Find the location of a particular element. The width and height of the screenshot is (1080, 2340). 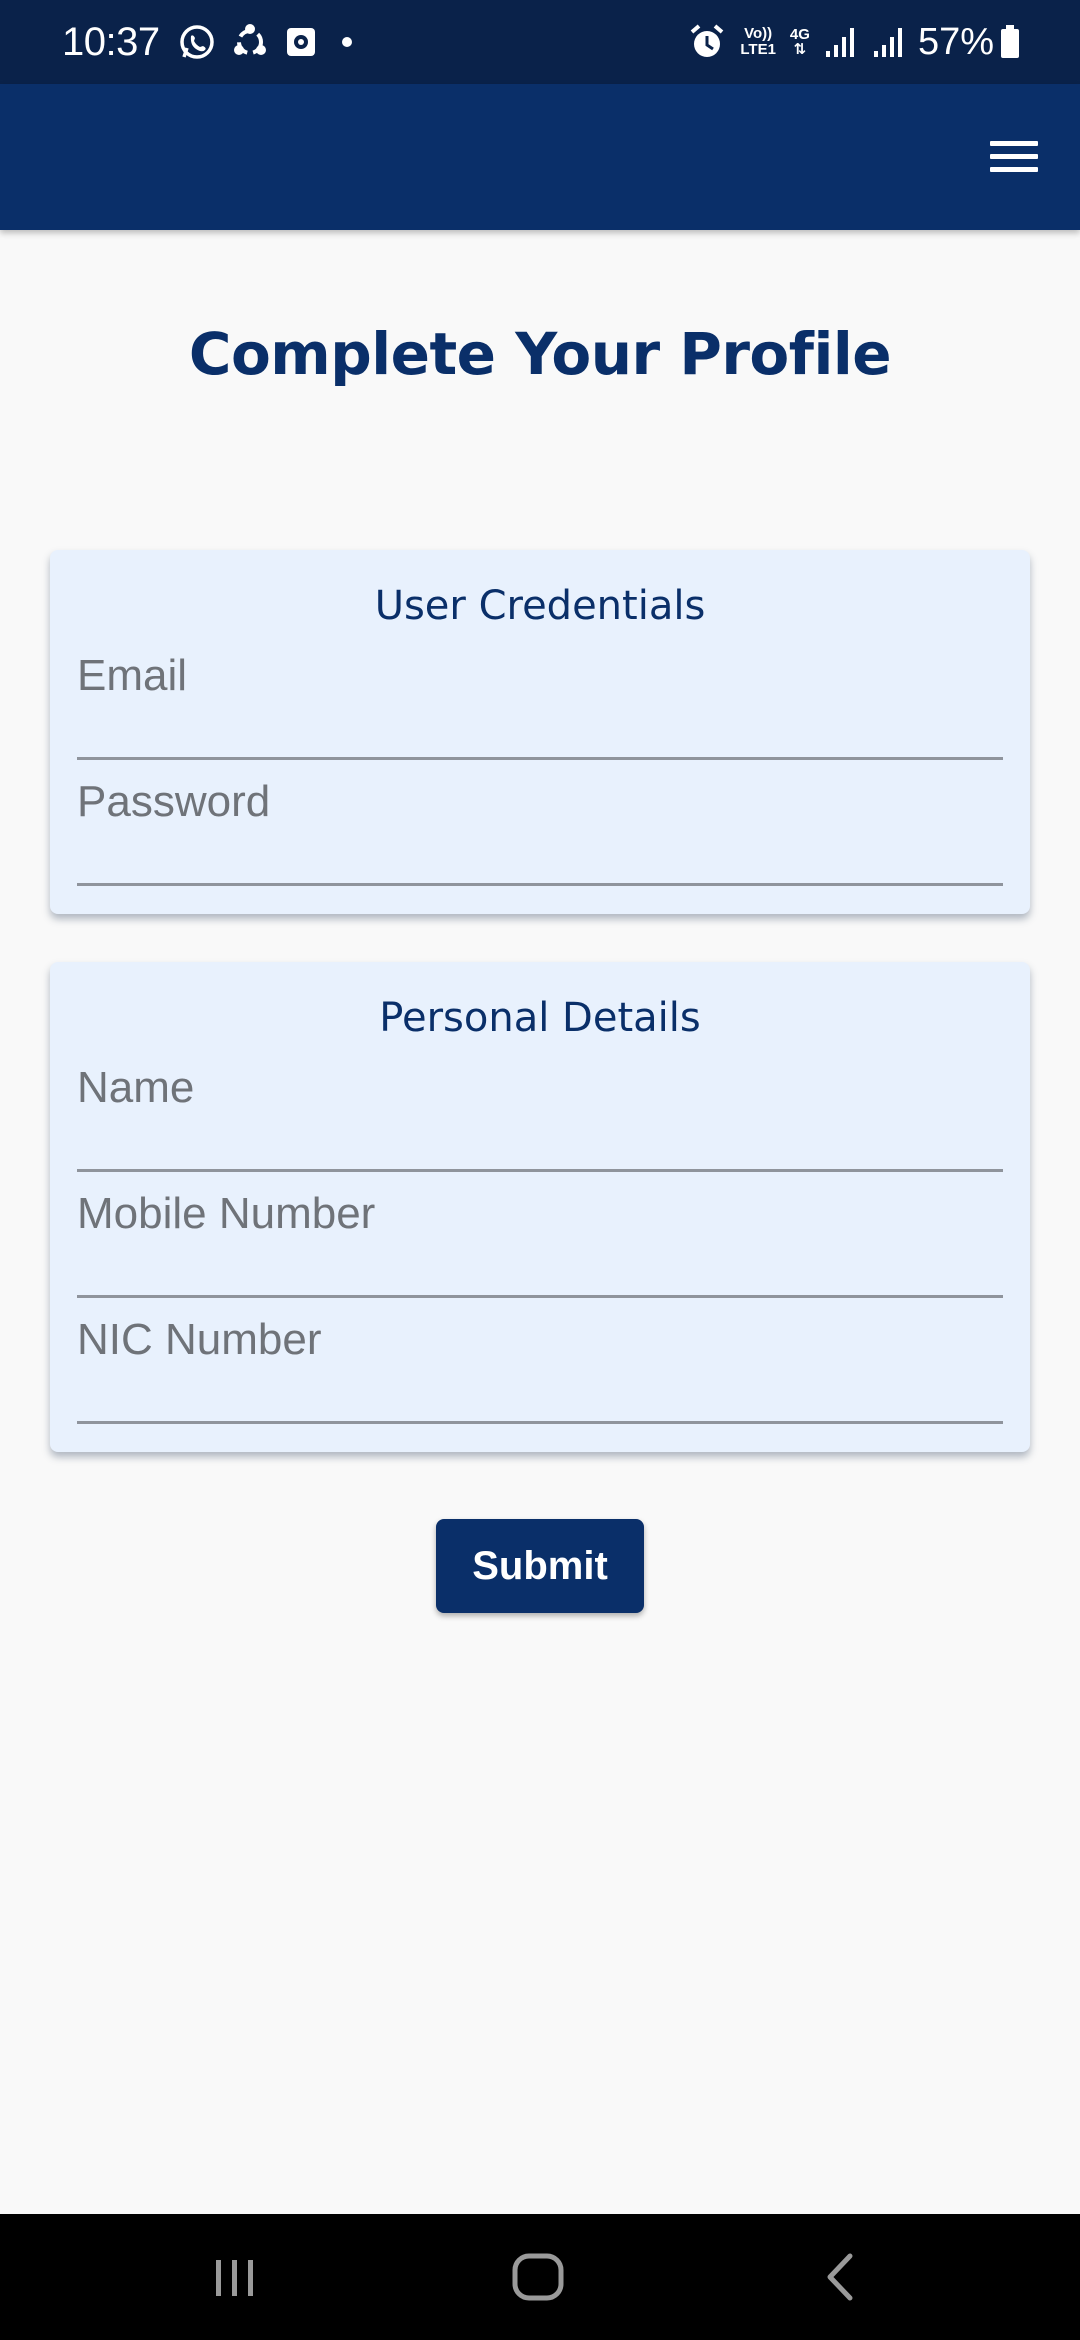

status-right: Vo)) LTE1 4G ⇅ 57% is located at coordinates (854, 42).